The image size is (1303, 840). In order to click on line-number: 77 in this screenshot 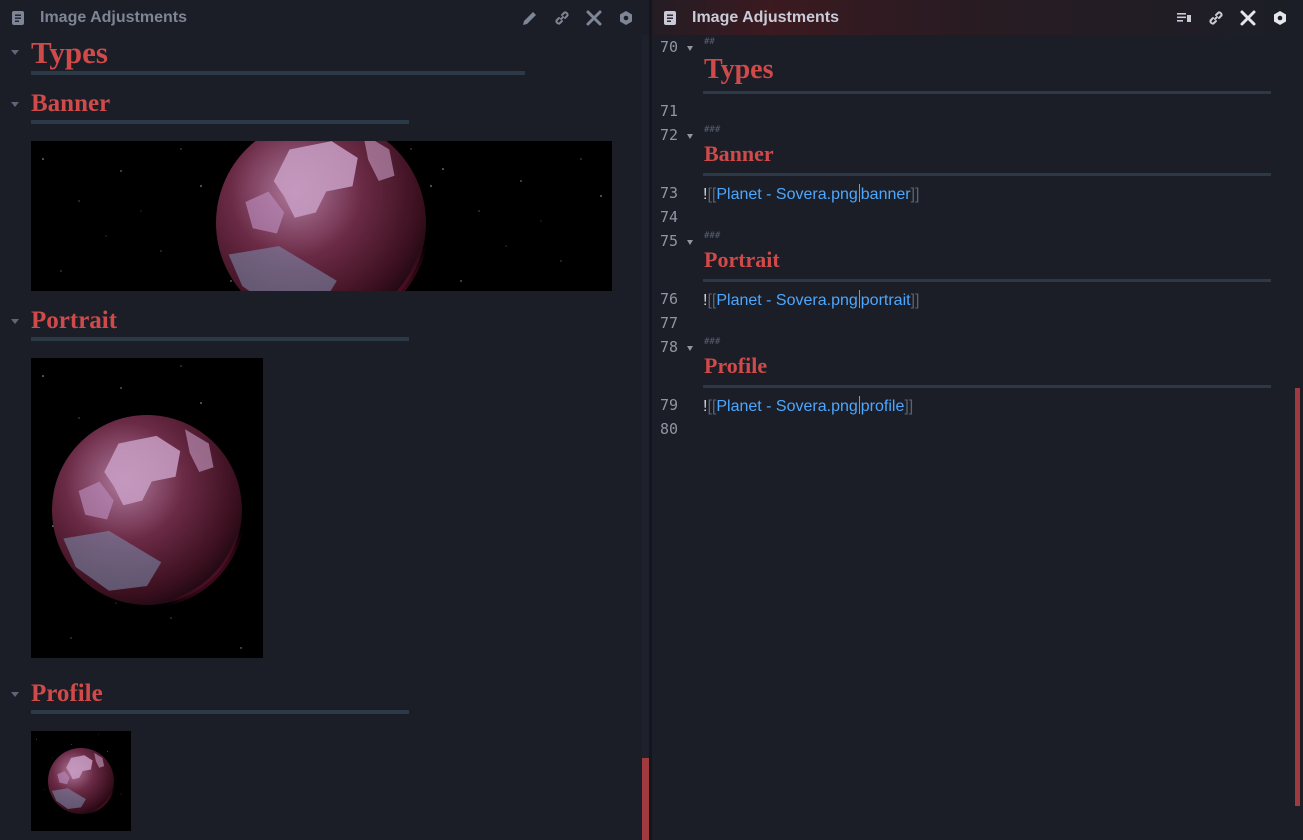, I will do `click(669, 323)`.